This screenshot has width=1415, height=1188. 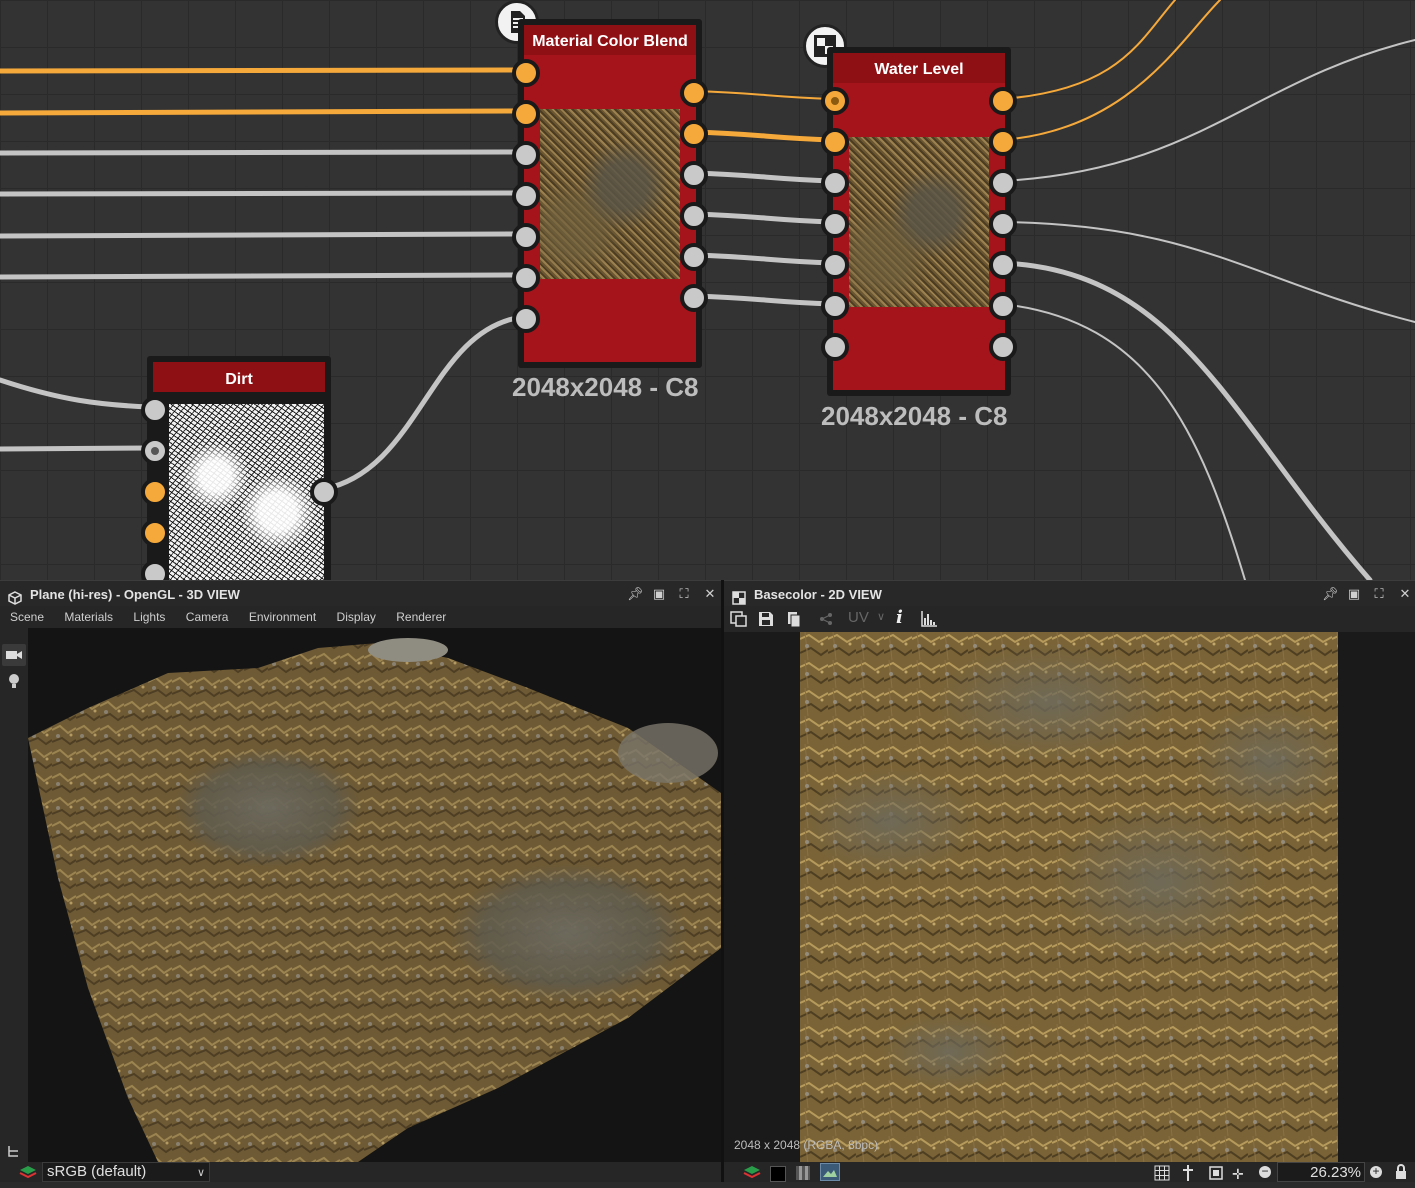 I want to click on zoom-out-icon: −, so click(x=1265, y=1171).